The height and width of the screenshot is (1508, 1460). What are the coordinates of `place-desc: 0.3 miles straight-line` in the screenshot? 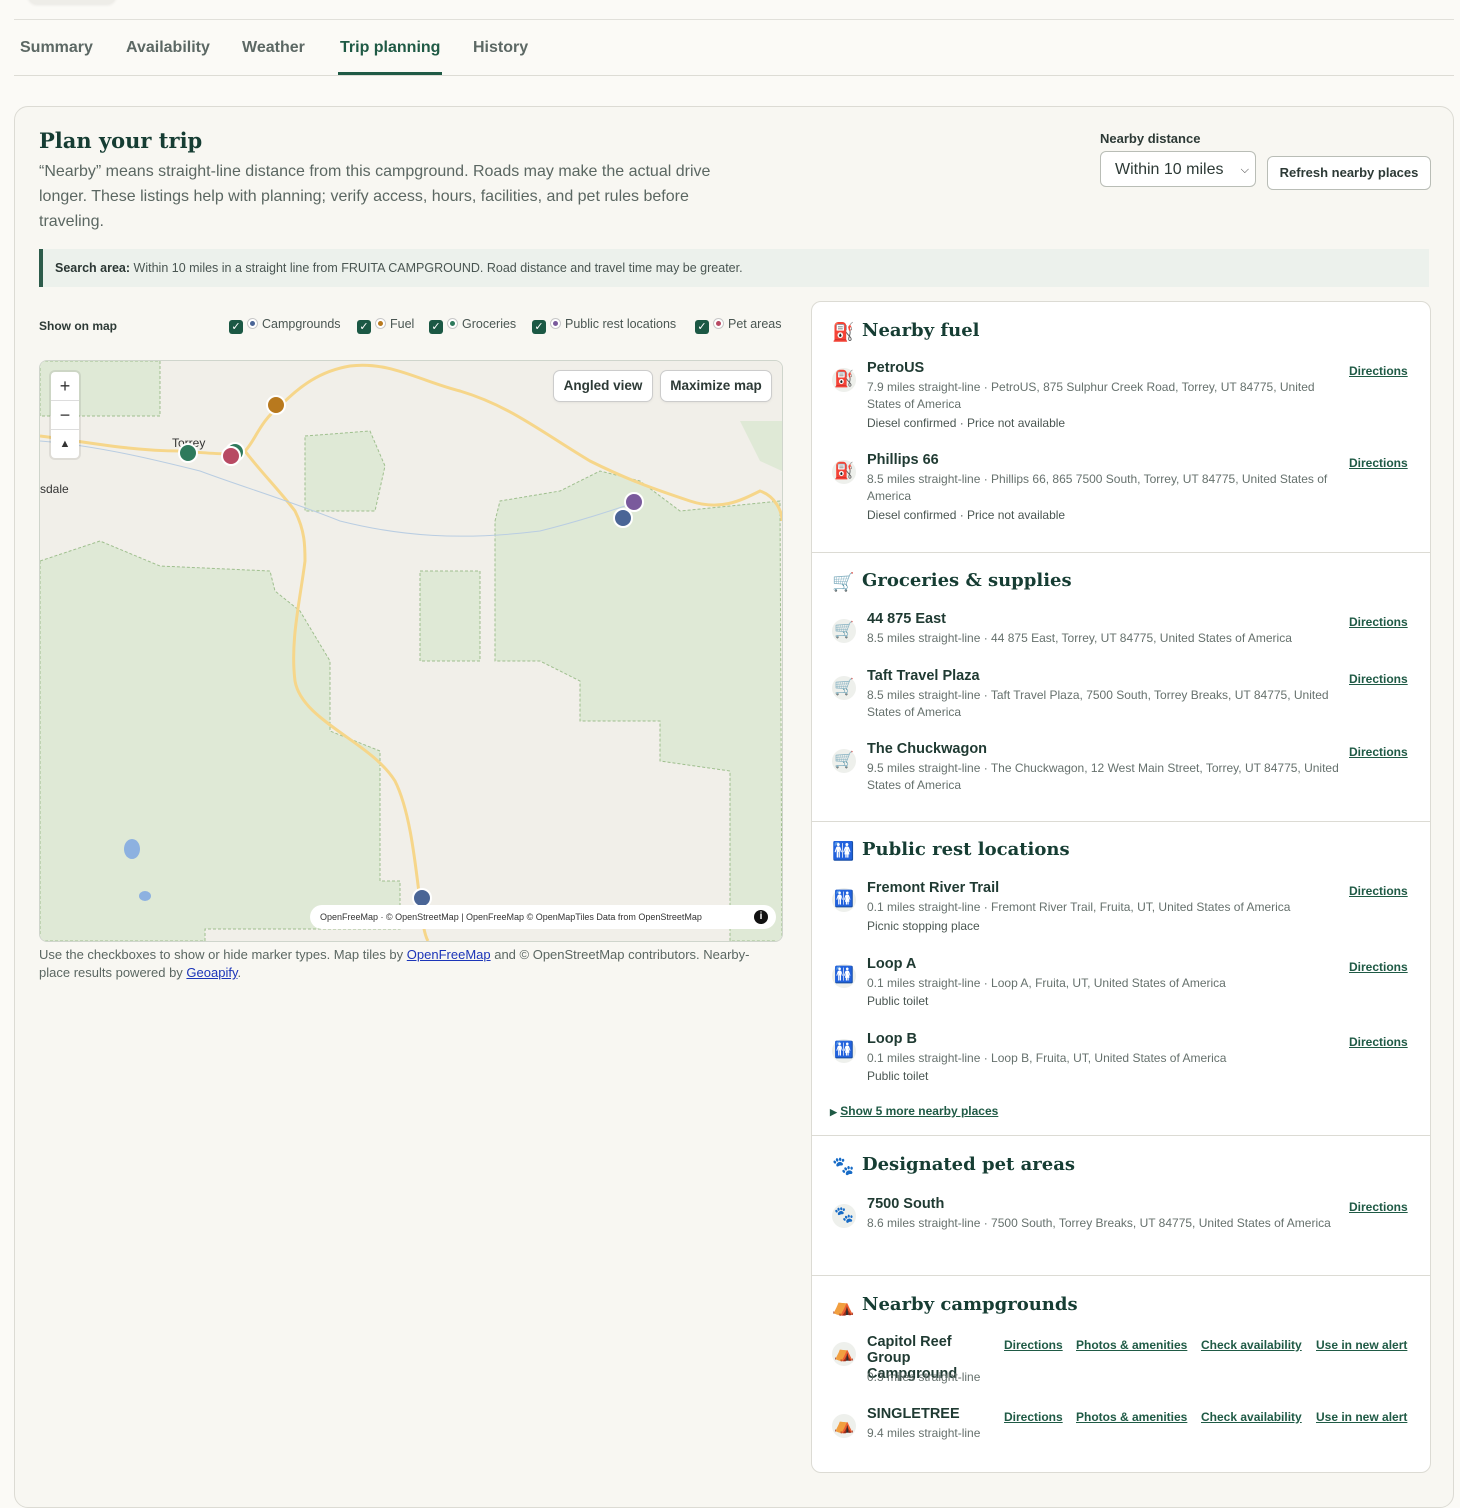 It's located at (924, 1377).